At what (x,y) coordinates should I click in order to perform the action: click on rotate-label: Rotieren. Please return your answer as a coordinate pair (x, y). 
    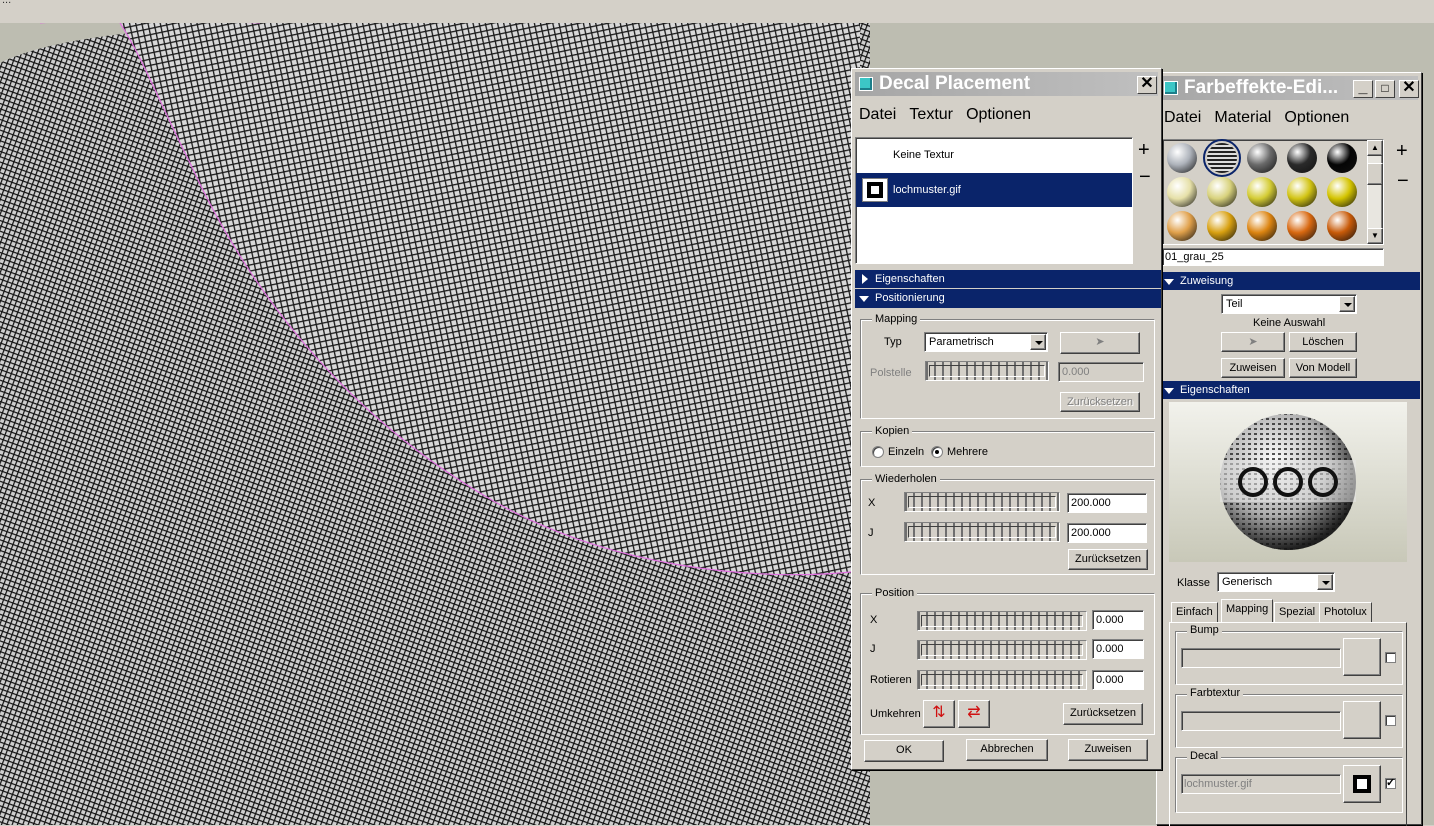
    Looking at the image, I should click on (891, 680).